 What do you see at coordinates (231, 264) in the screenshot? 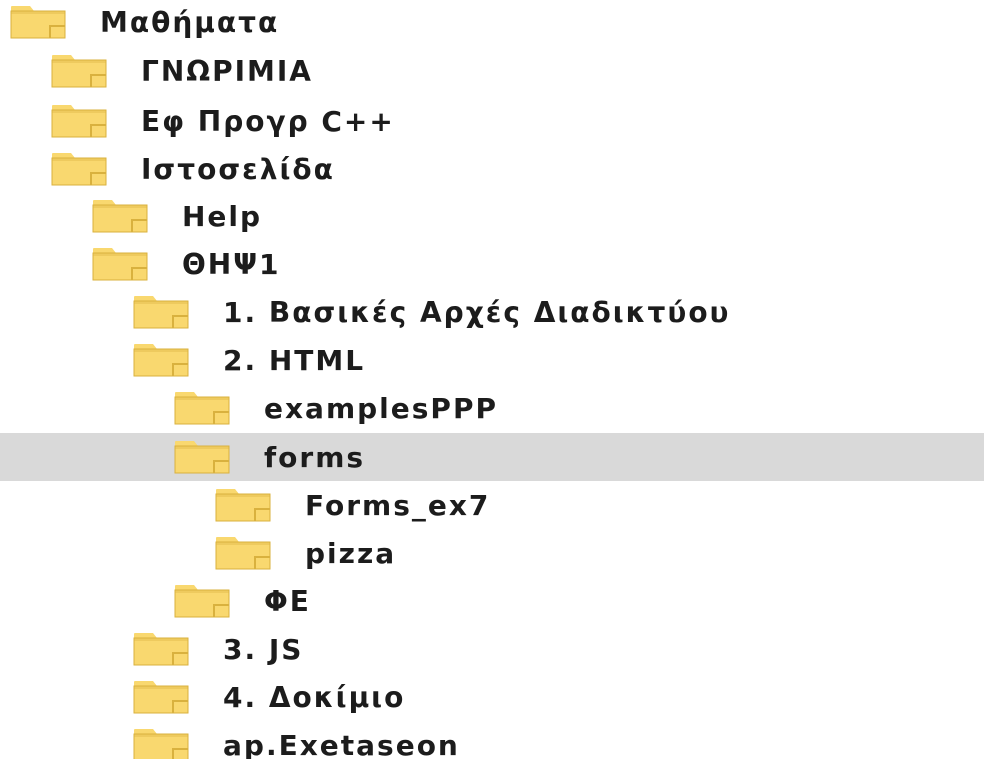
I see `tree-item-label: ΘΗΨ1` at bounding box center [231, 264].